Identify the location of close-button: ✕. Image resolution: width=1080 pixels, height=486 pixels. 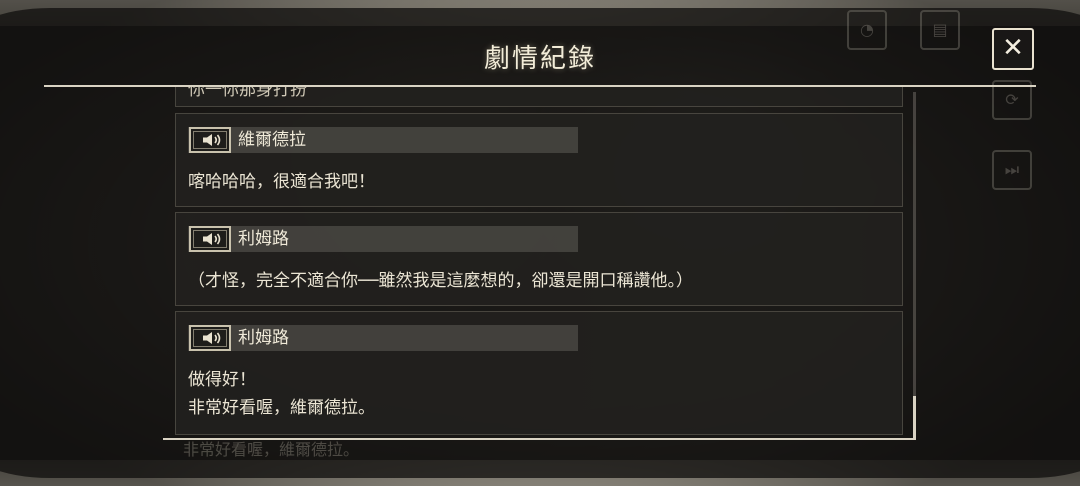
(1013, 49).